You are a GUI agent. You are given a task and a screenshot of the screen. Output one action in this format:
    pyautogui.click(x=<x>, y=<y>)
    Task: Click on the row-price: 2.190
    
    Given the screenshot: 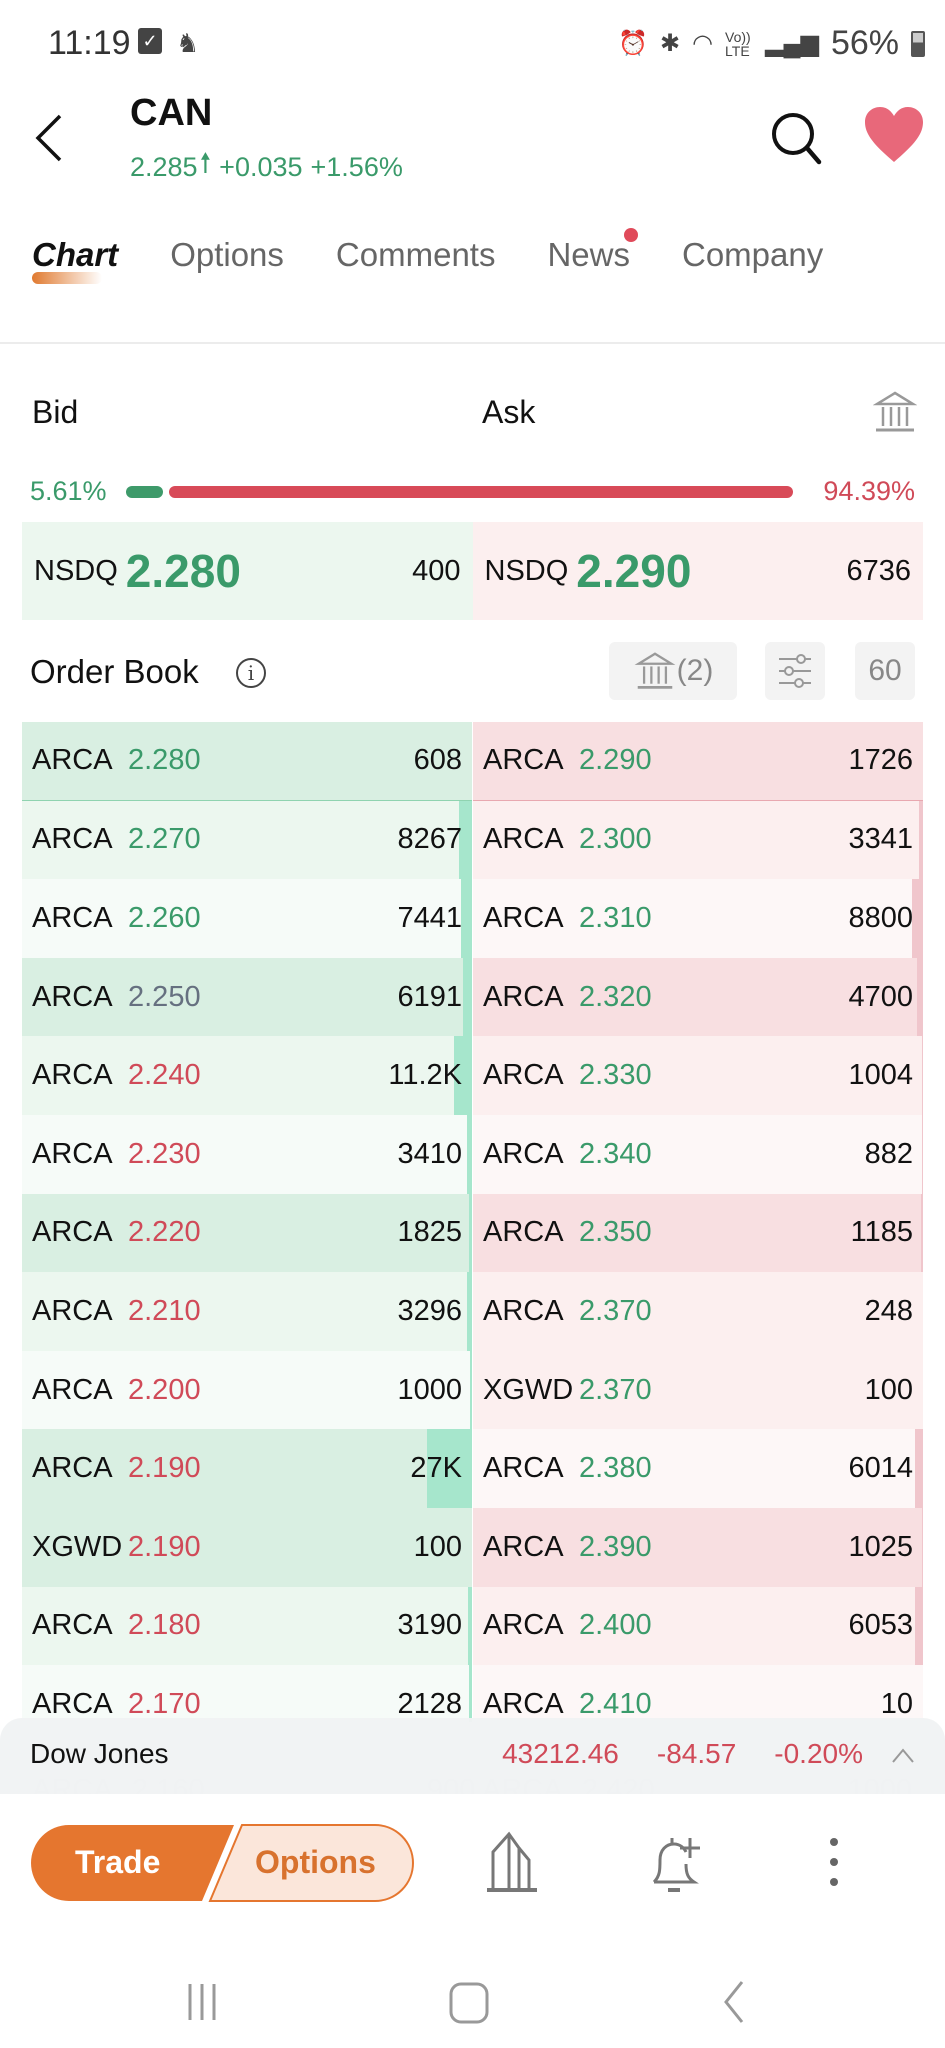 What is the action you would take?
    pyautogui.click(x=164, y=1468)
    